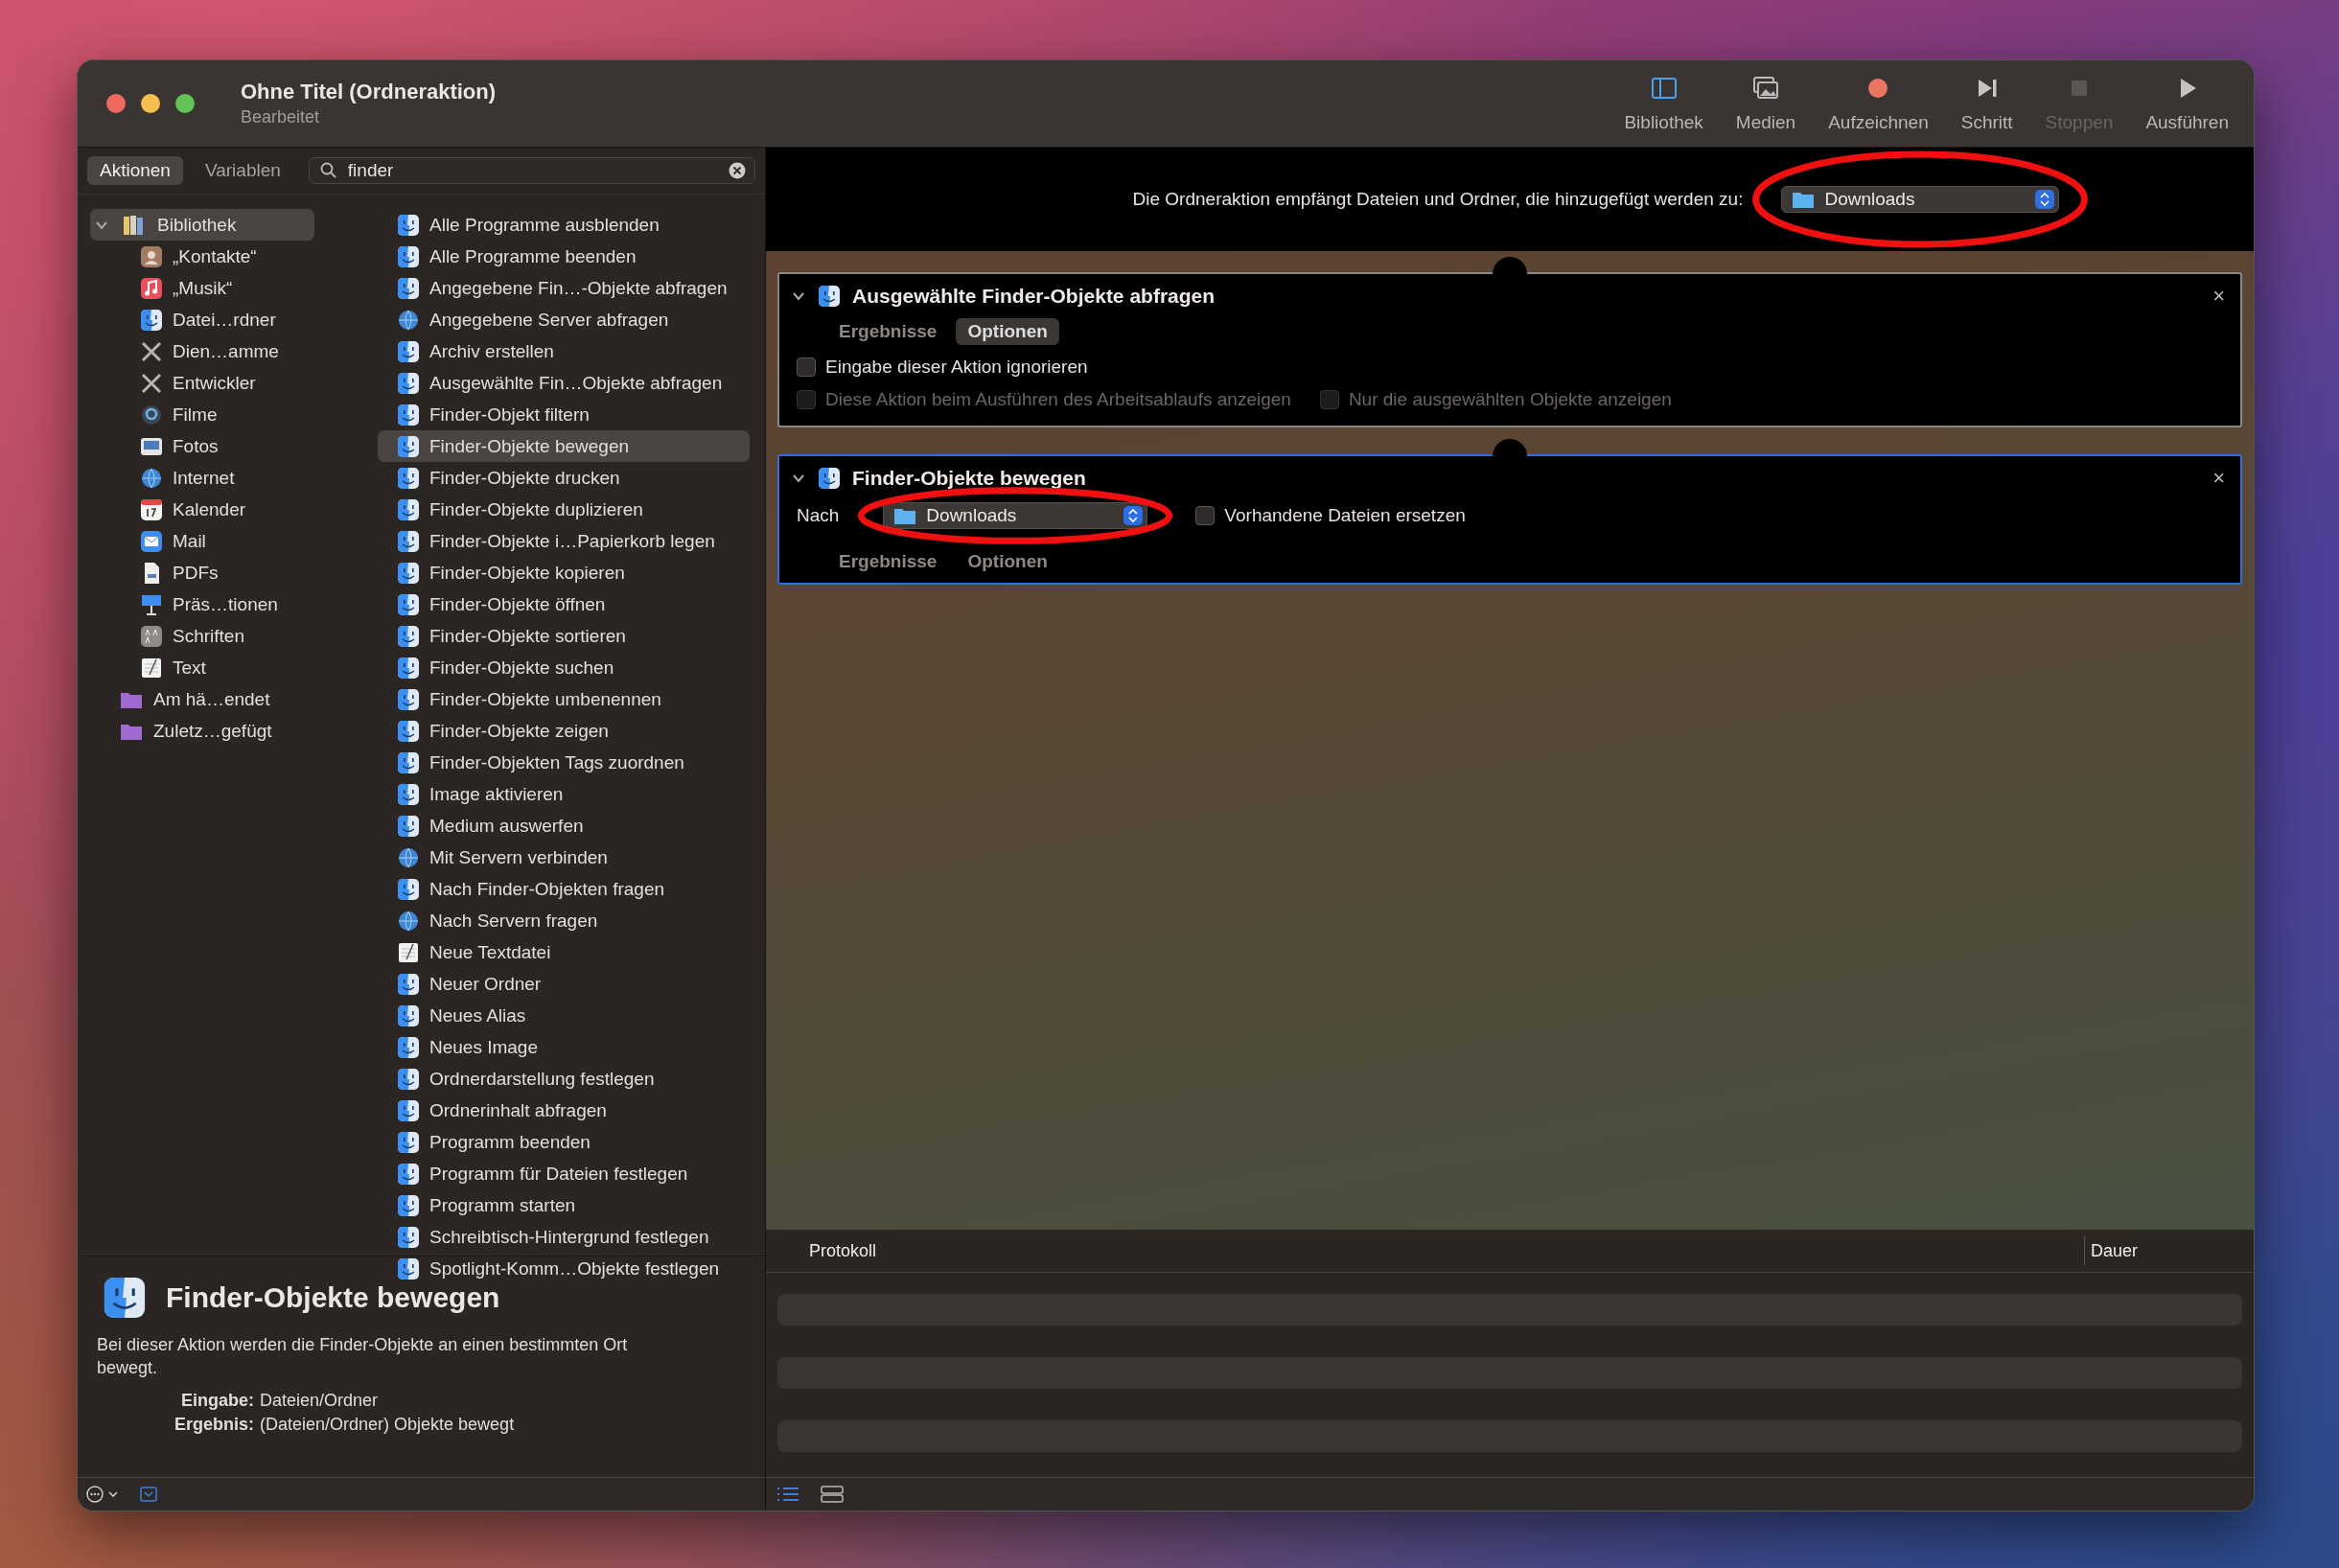 Image resolution: width=2339 pixels, height=1568 pixels. Describe the element at coordinates (148, 1494) in the screenshot. I see `description-toggle-icon` at that location.